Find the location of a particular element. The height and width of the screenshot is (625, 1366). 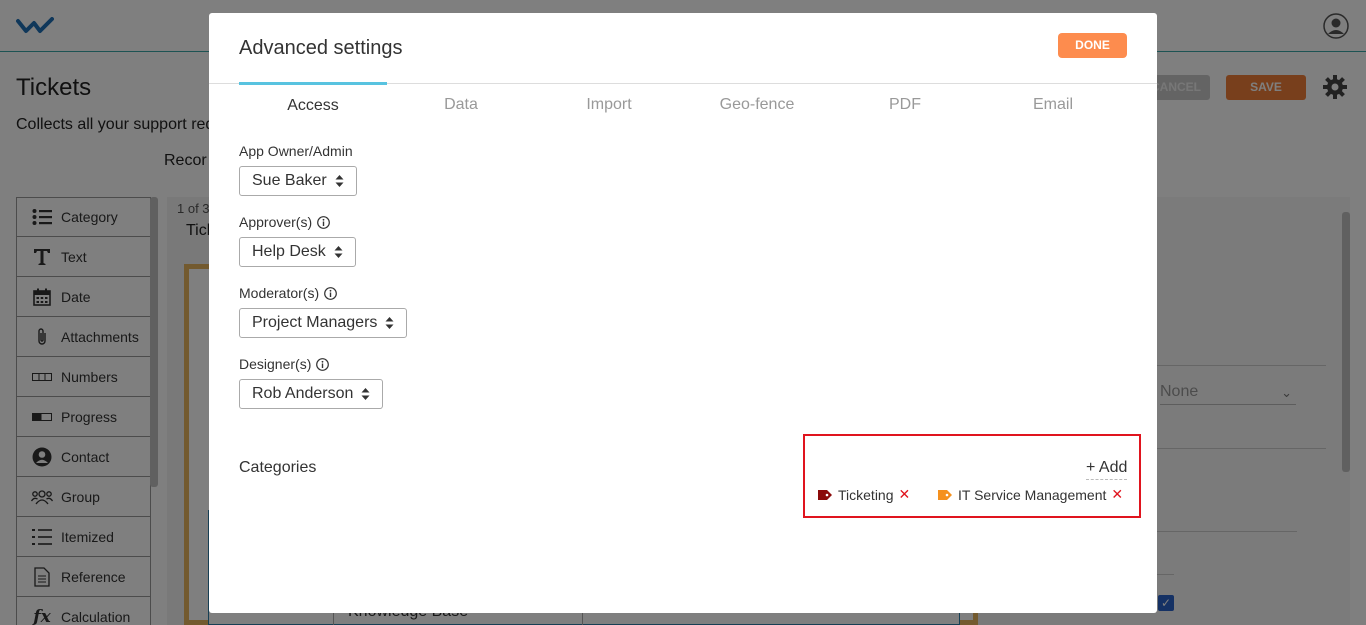

category-chip: IT Service Management ✕ is located at coordinates (1030, 494).